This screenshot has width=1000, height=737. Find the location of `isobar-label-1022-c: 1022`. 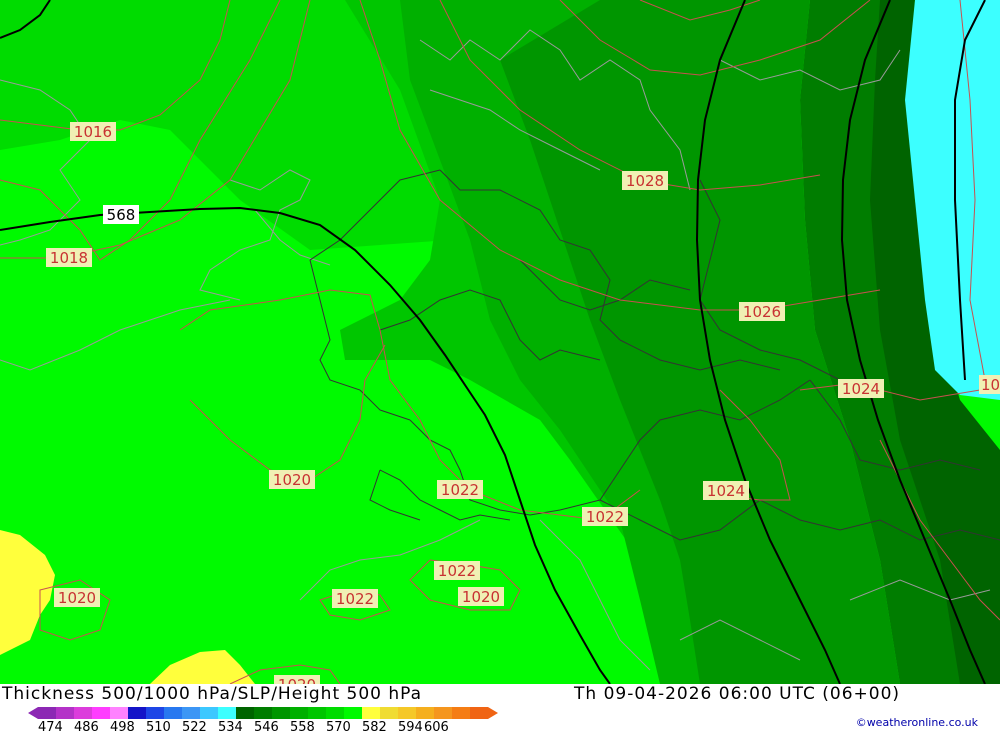

isobar-label-1022-c: 1022 is located at coordinates (457, 570).